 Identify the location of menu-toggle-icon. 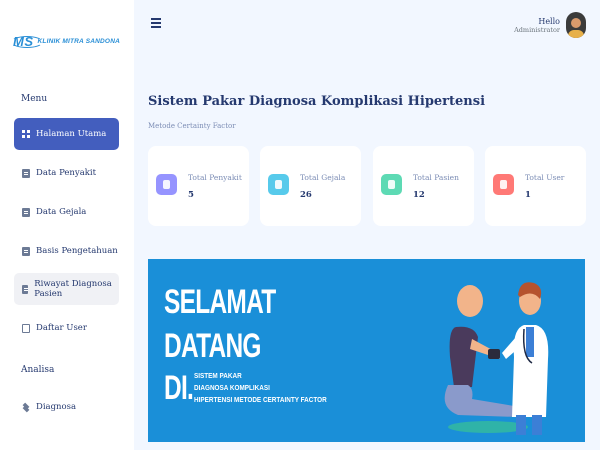
(156, 23).